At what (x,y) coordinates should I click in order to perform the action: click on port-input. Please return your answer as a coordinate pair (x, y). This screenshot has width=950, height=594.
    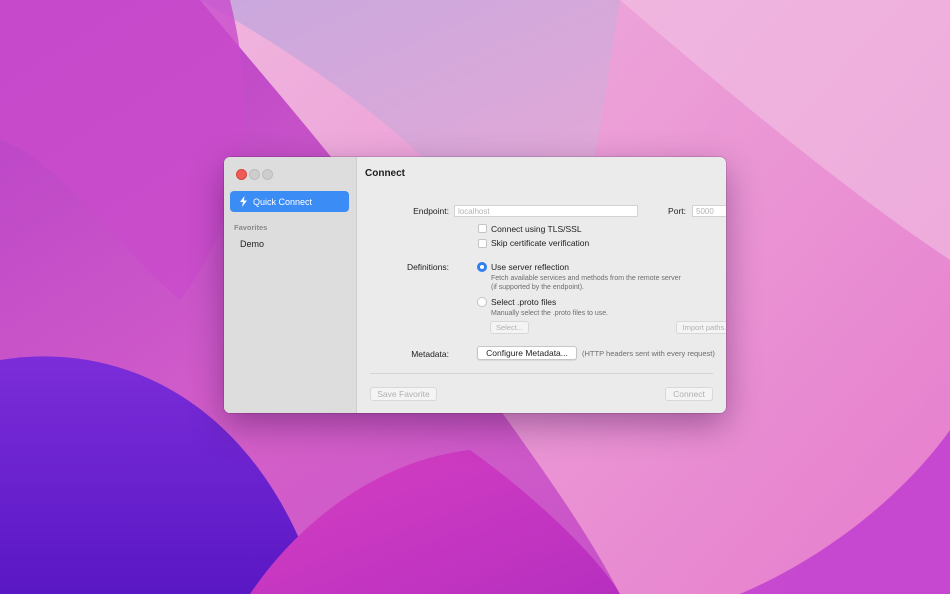
    Looking at the image, I should click on (709, 211).